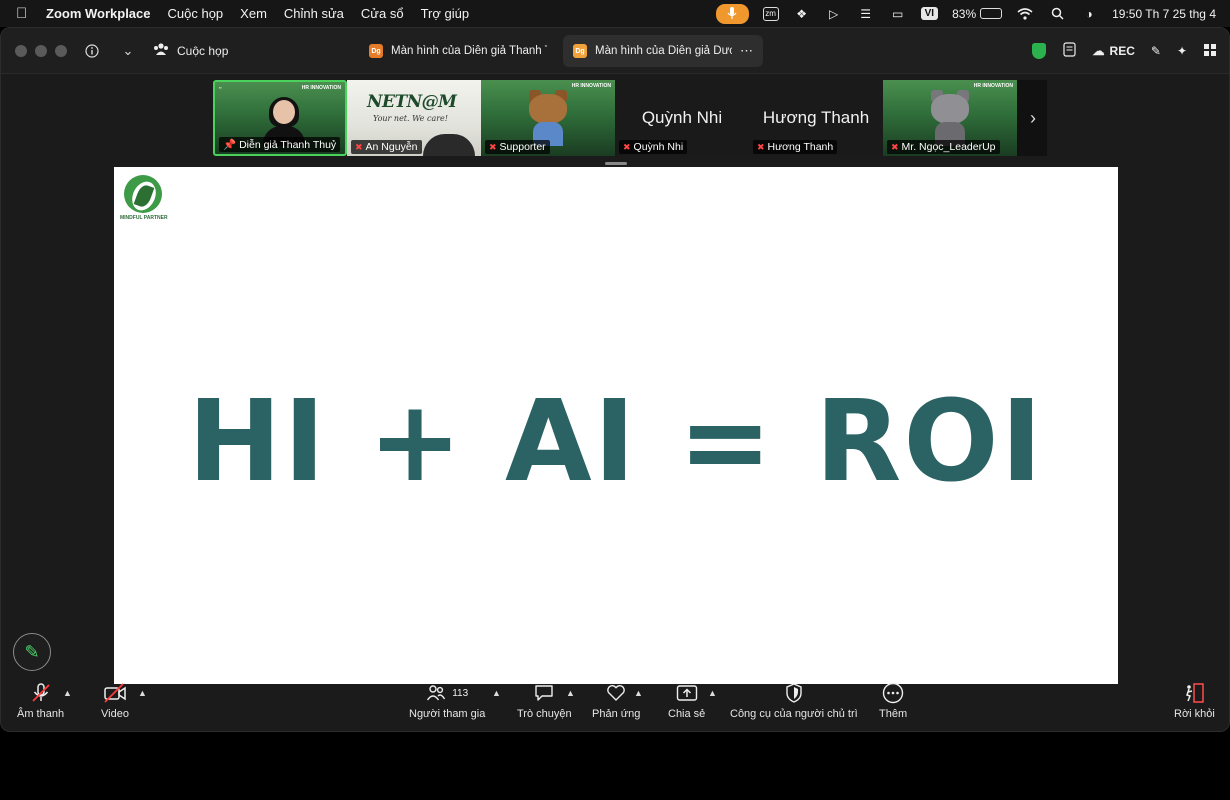  I want to click on search-icon, so click(1057, 14).